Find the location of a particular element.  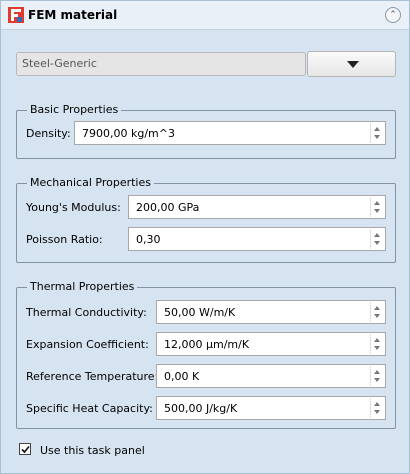

specific-heat-capacity-label: Specific Heat Capacity: is located at coordinates (89, 408).